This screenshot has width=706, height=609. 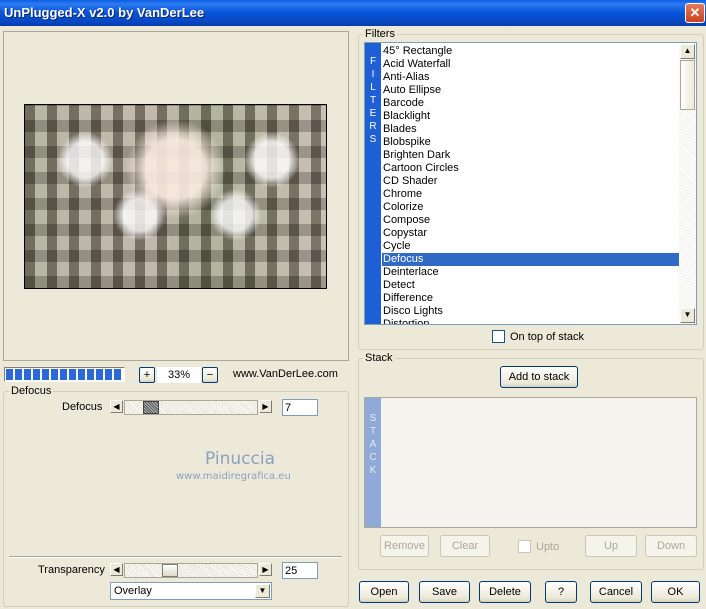 I want to click on transparency-slider-right-arrow: ▶, so click(x=265, y=569).